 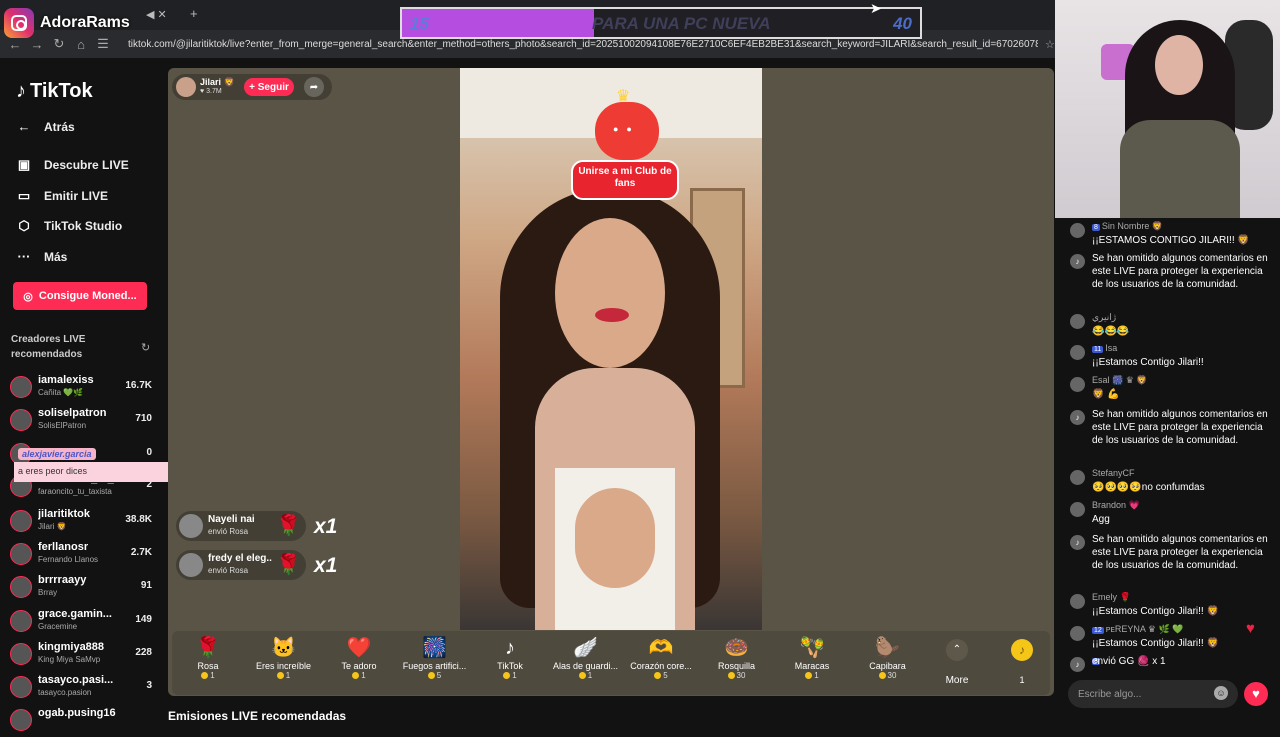 I want to click on chat-username: Emely 🌹, so click(x=1111, y=597).